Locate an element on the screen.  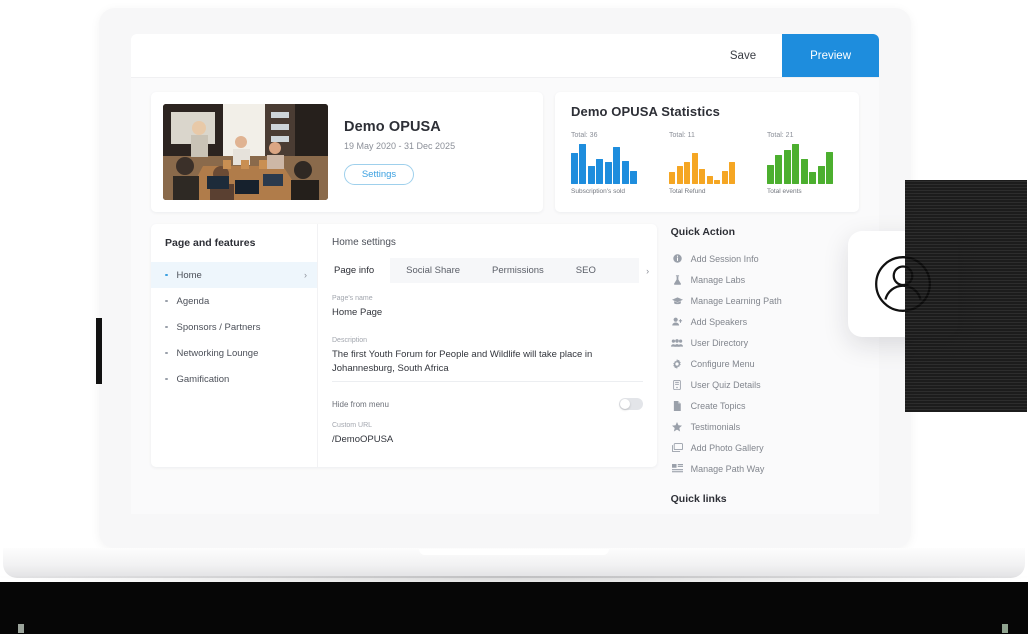
stat-label-subscriptions: Subscription's sold is located at coordinates (598, 191).